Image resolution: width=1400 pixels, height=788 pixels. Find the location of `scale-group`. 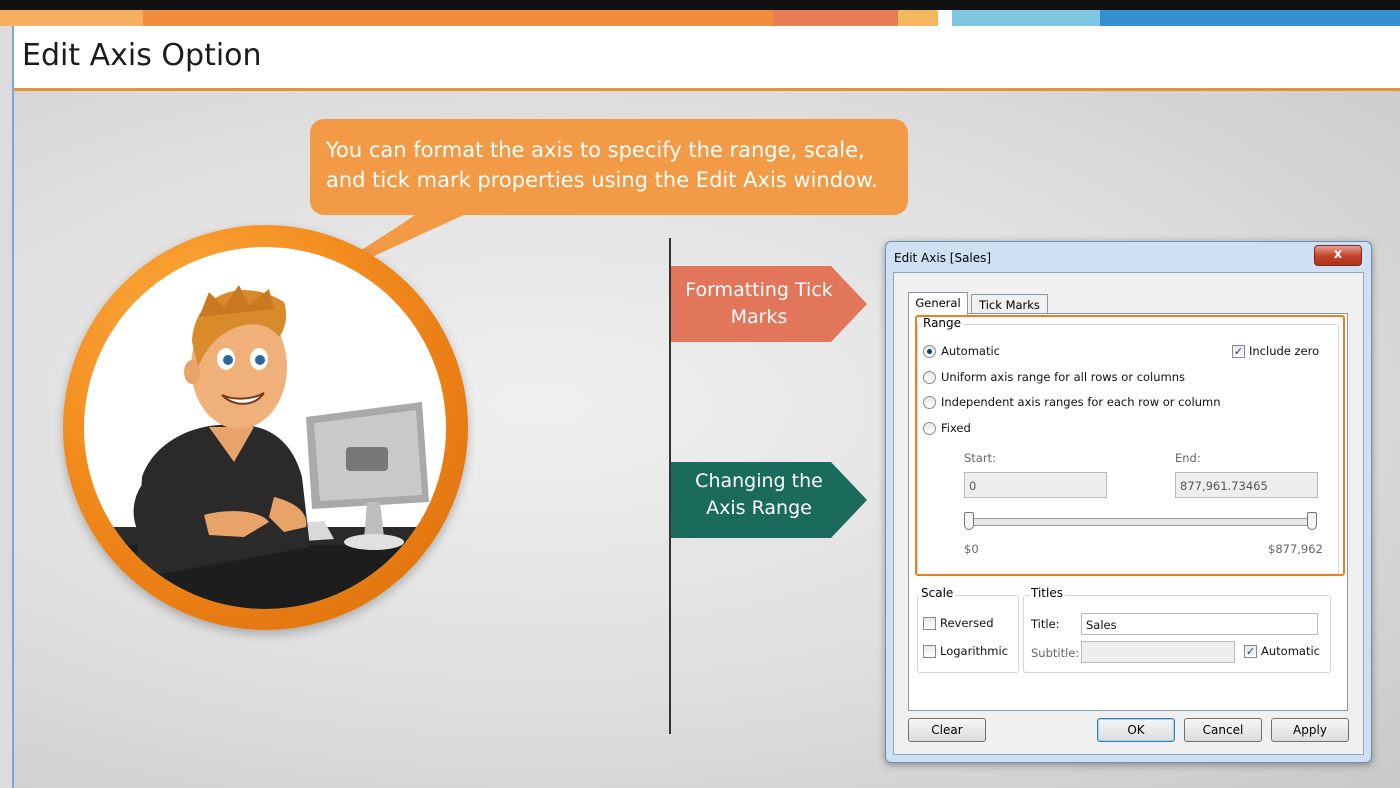

scale-group is located at coordinates (968, 634).